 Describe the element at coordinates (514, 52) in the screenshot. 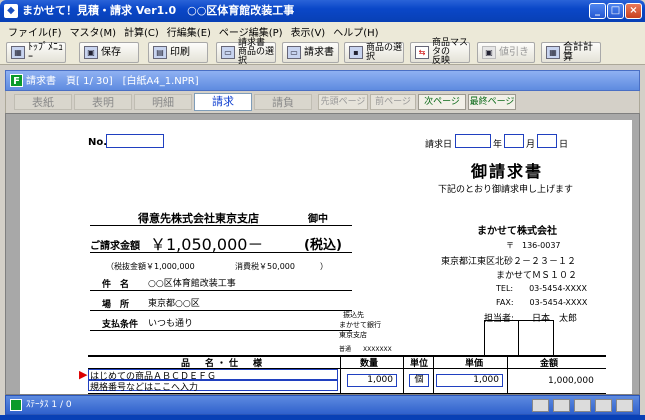

I see `discount-label: 値引き` at that location.